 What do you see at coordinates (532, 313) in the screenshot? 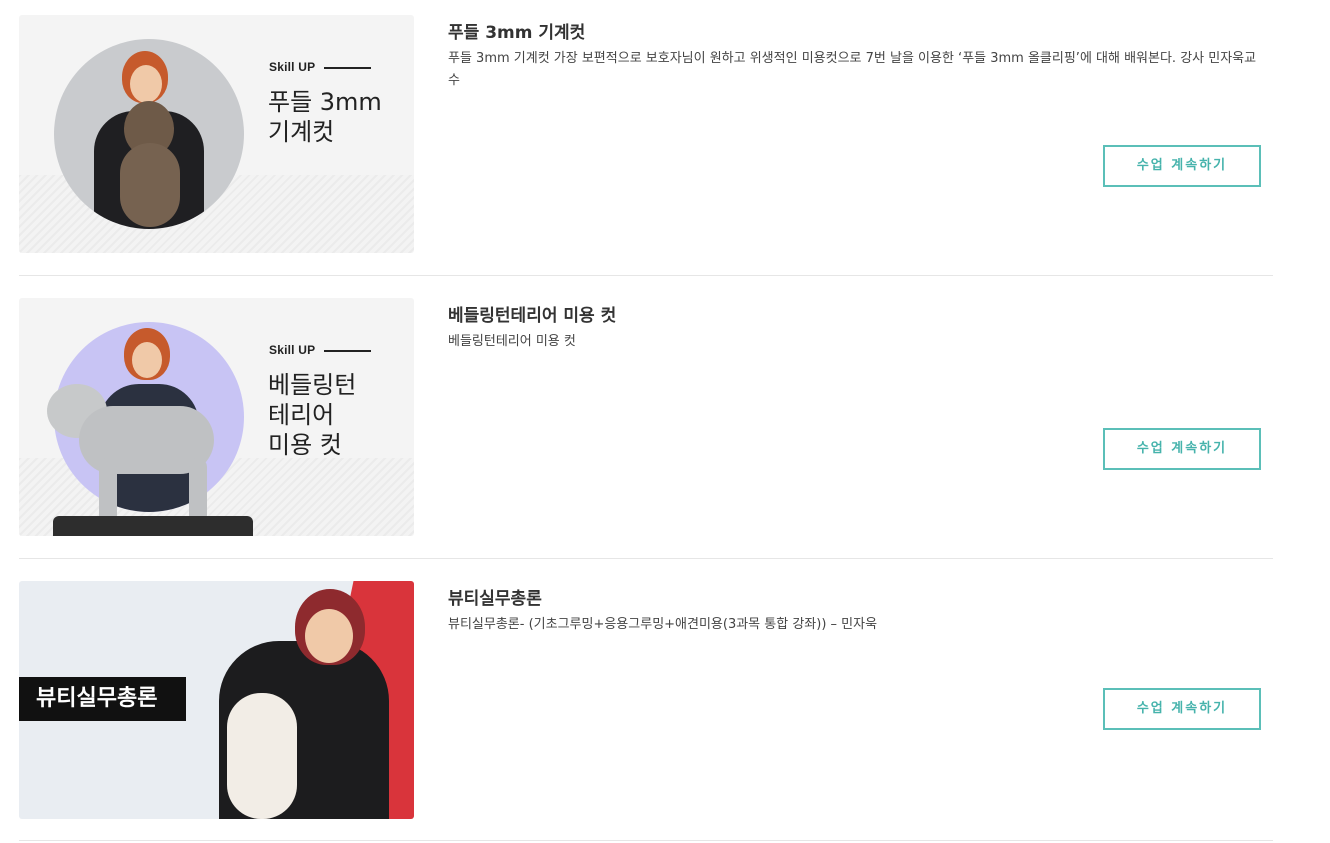
I see `course-title: 베들링턴테리어 미용 컷` at bounding box center [532, 313].